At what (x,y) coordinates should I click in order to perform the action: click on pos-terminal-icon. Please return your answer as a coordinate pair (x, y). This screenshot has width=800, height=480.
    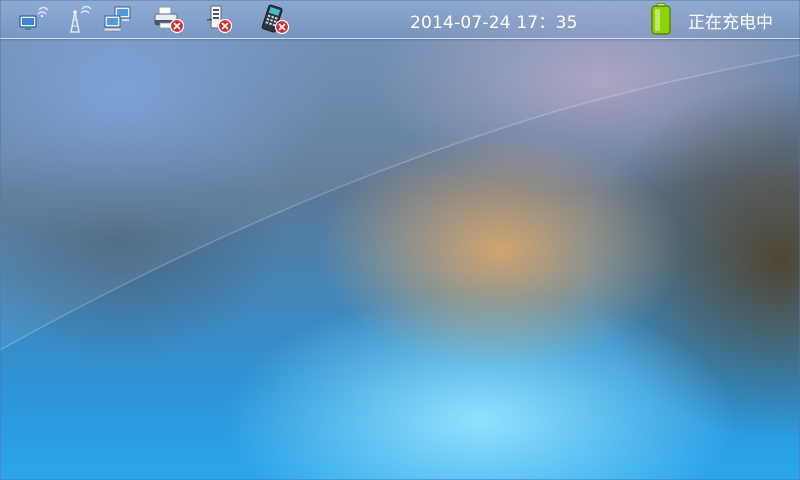
    Looking at the image, I should click on (274, 19).